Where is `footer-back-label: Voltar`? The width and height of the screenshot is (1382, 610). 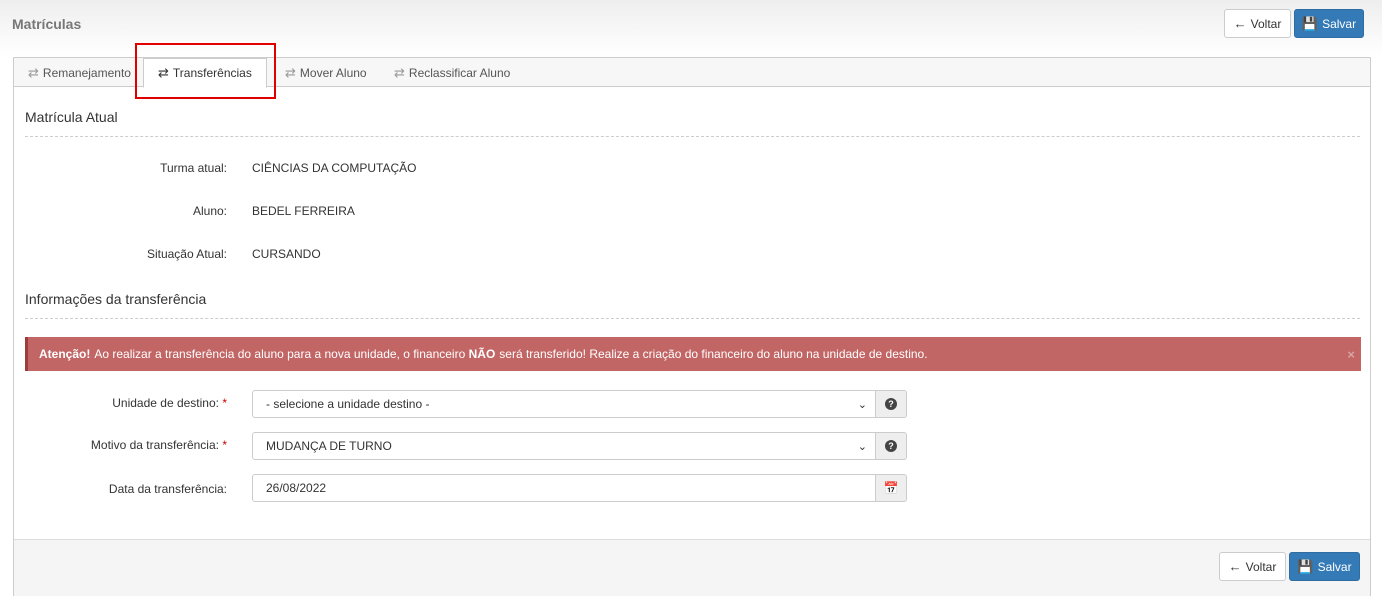
footer-back-label: Voltar is located at coordinates (1261, 566).